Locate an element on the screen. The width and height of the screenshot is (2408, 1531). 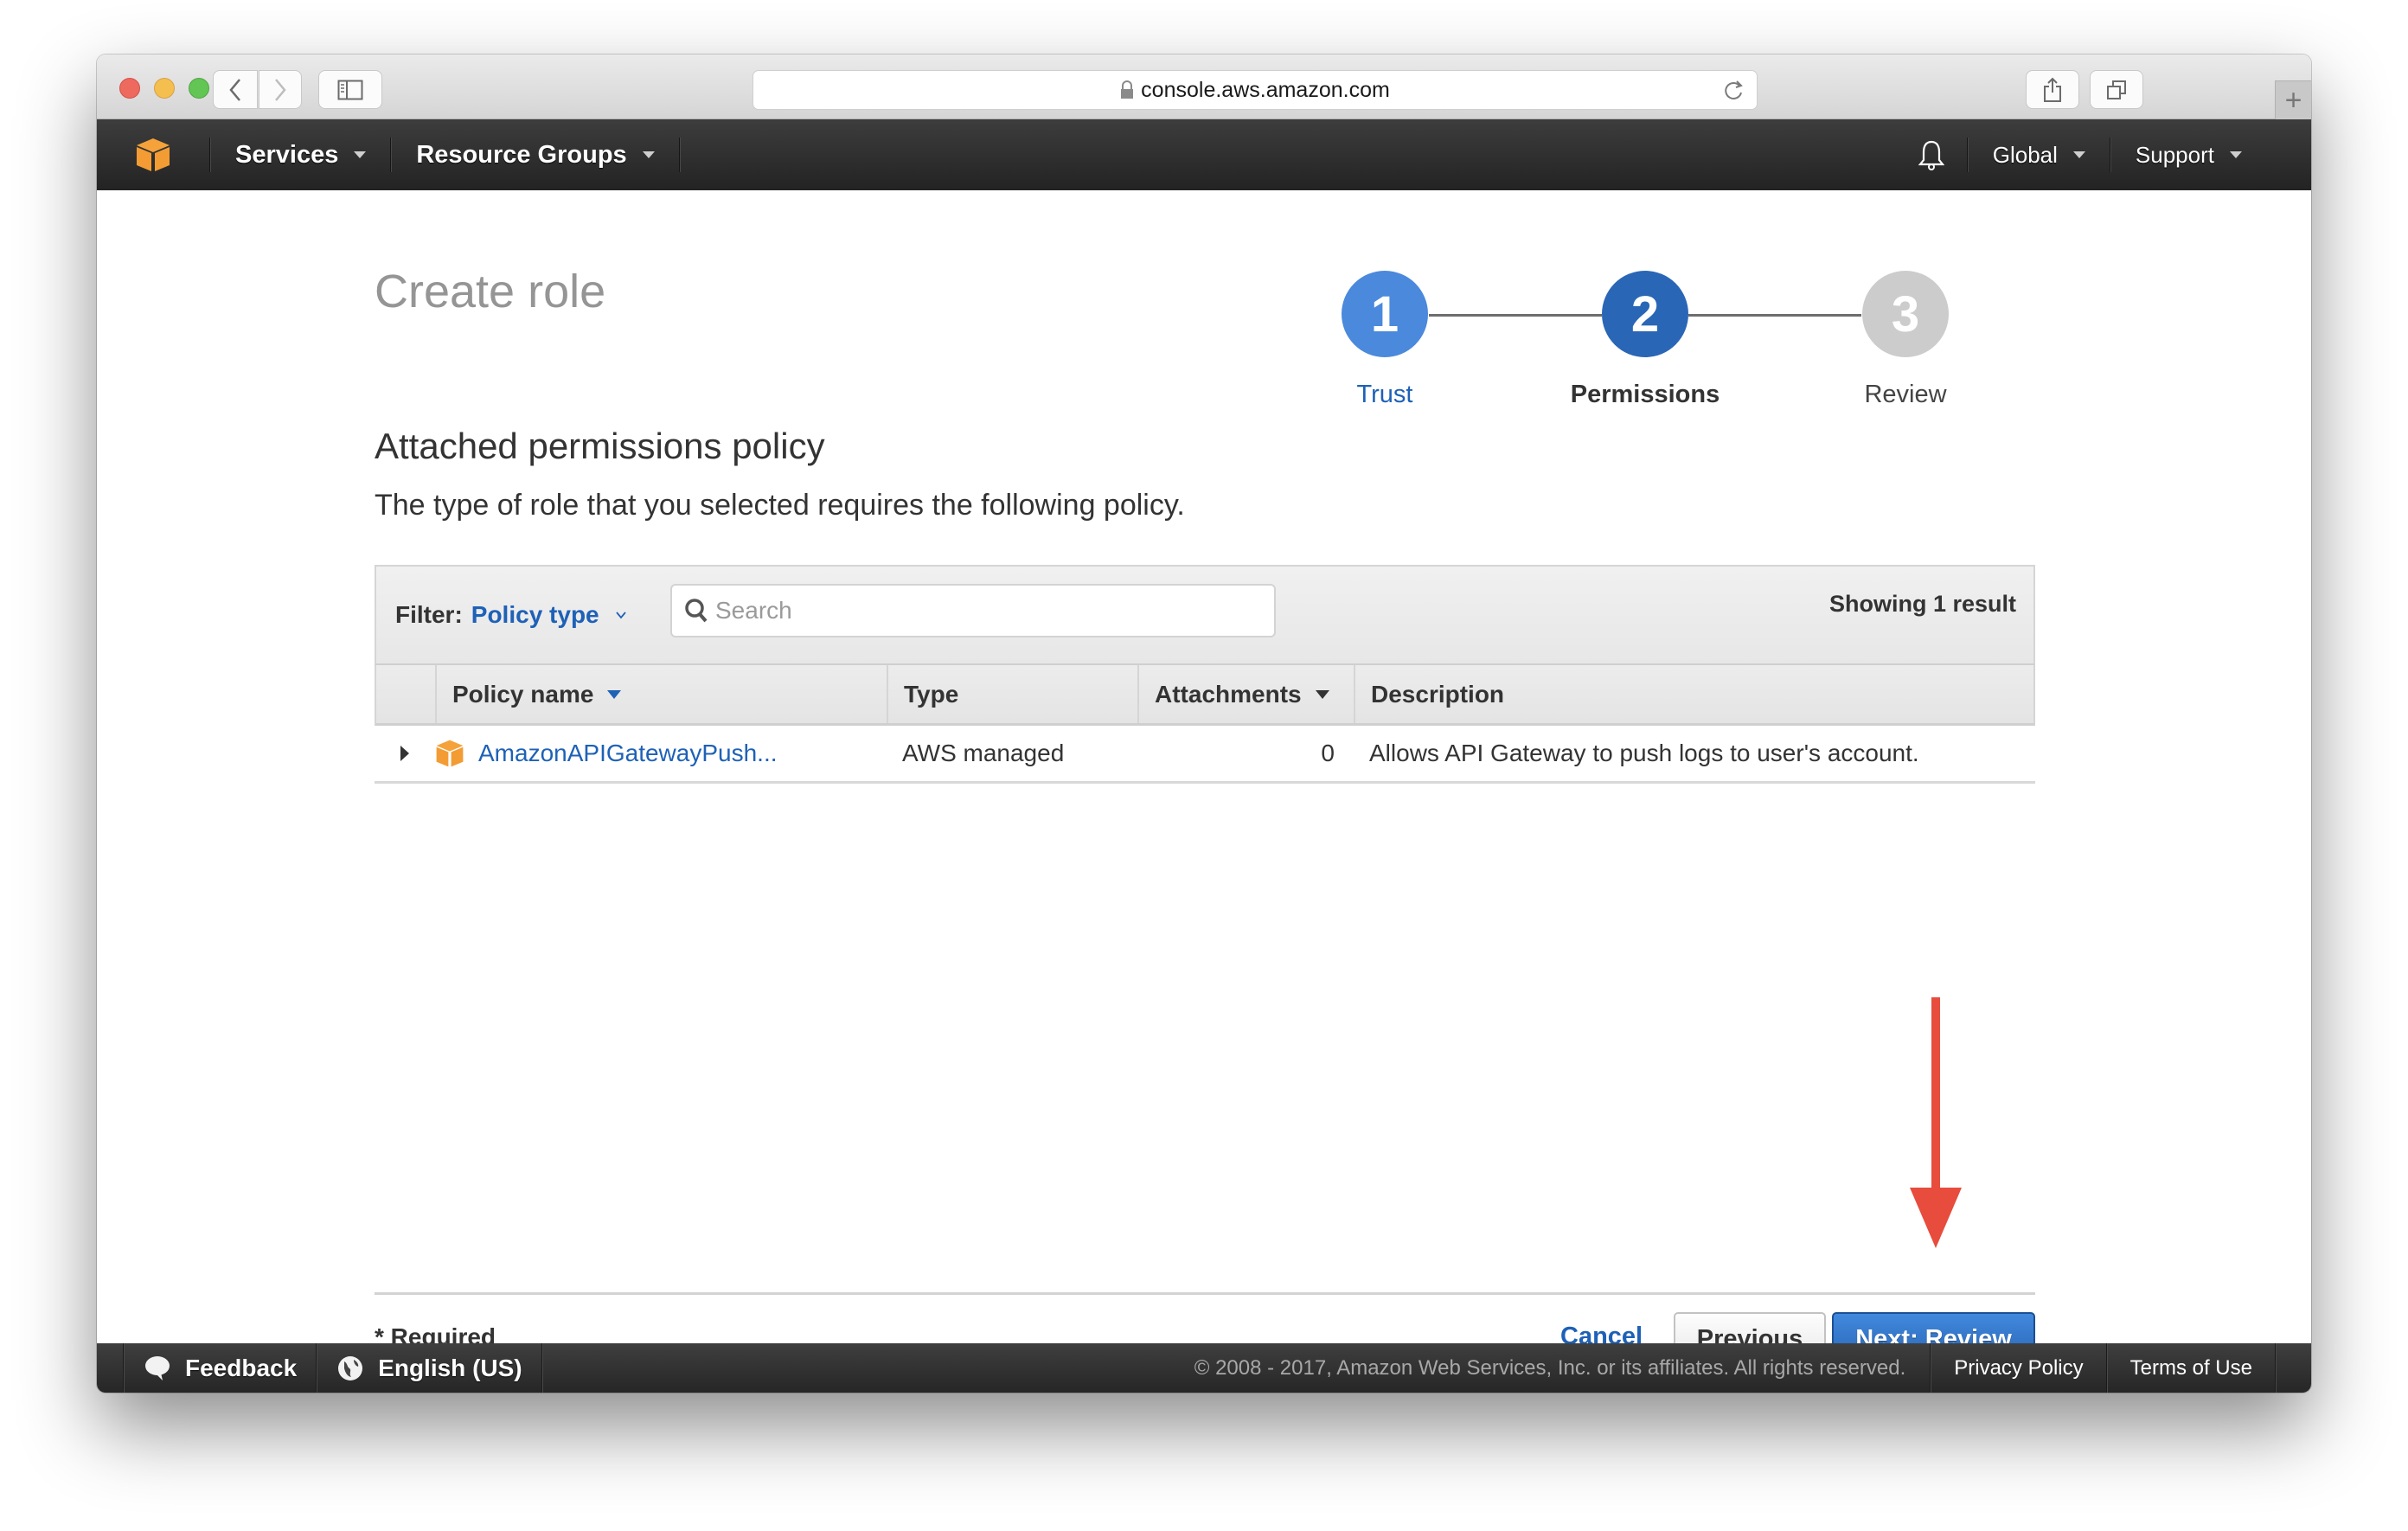
step-1-label-trust: Trust is located at coordinates (1385, 395).